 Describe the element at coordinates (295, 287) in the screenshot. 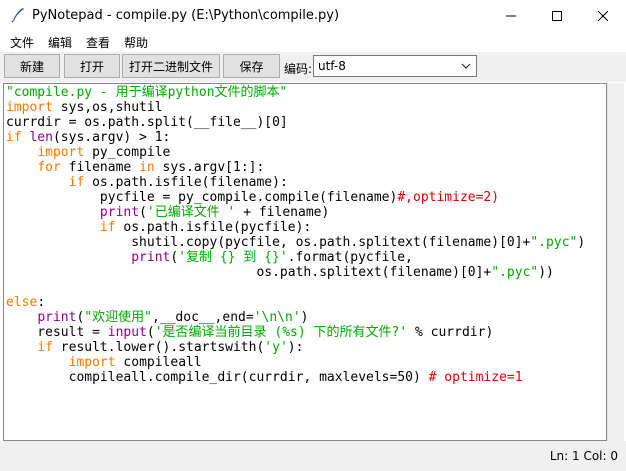

I see `code-line` at that location.